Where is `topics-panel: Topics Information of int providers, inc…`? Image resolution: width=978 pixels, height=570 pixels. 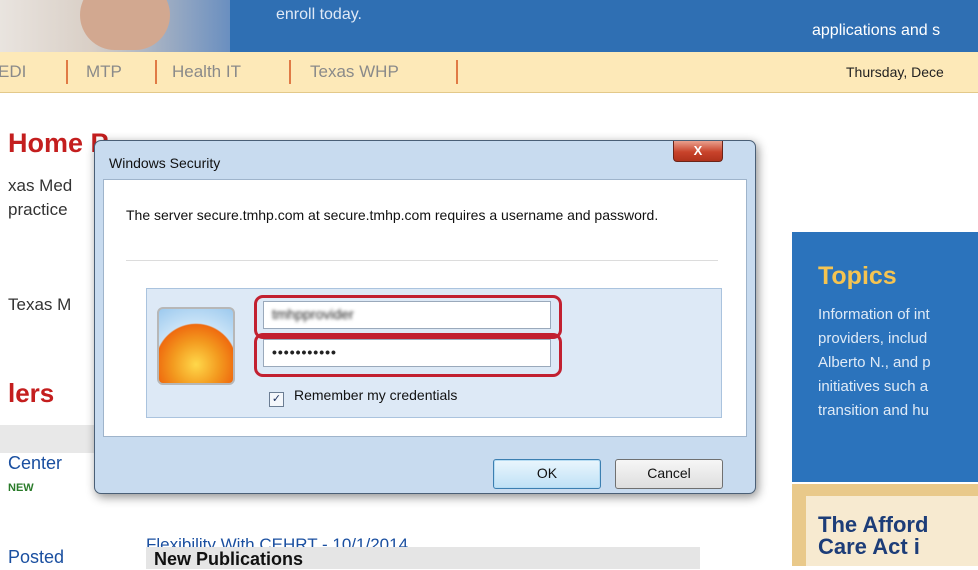 topics-panel: Topics Information of int providers, inc… is located at coordinates (885, 357).